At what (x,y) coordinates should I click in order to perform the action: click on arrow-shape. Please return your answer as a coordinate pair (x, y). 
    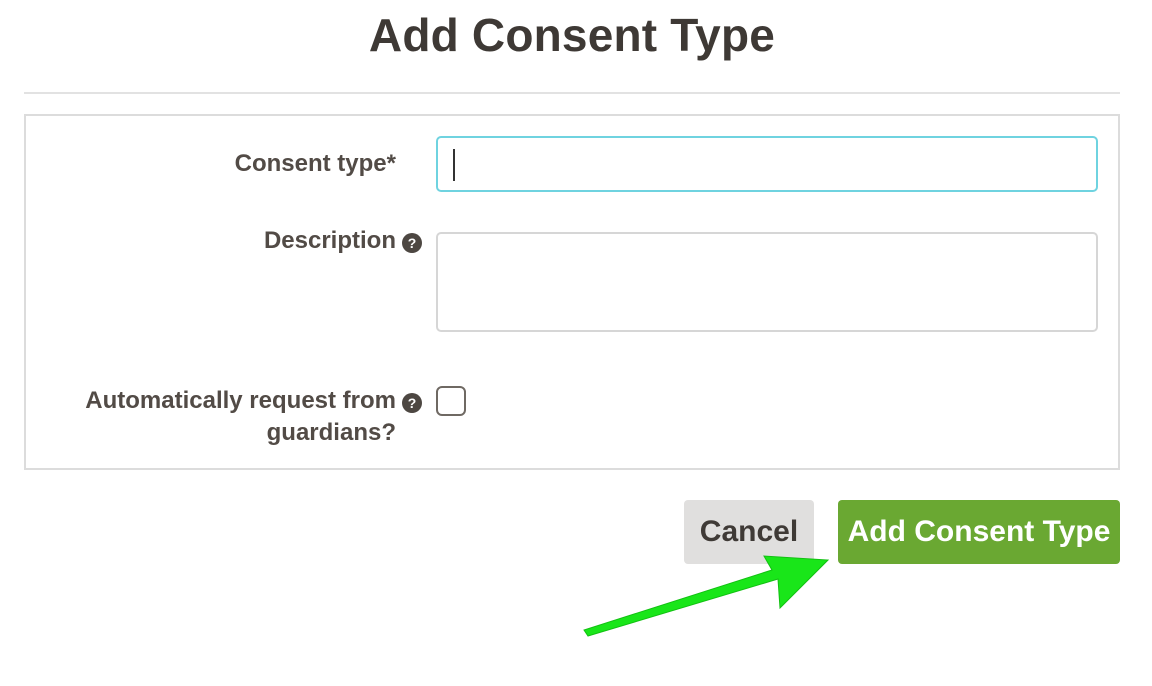
    Looking at the image, I should click on (706, 596).